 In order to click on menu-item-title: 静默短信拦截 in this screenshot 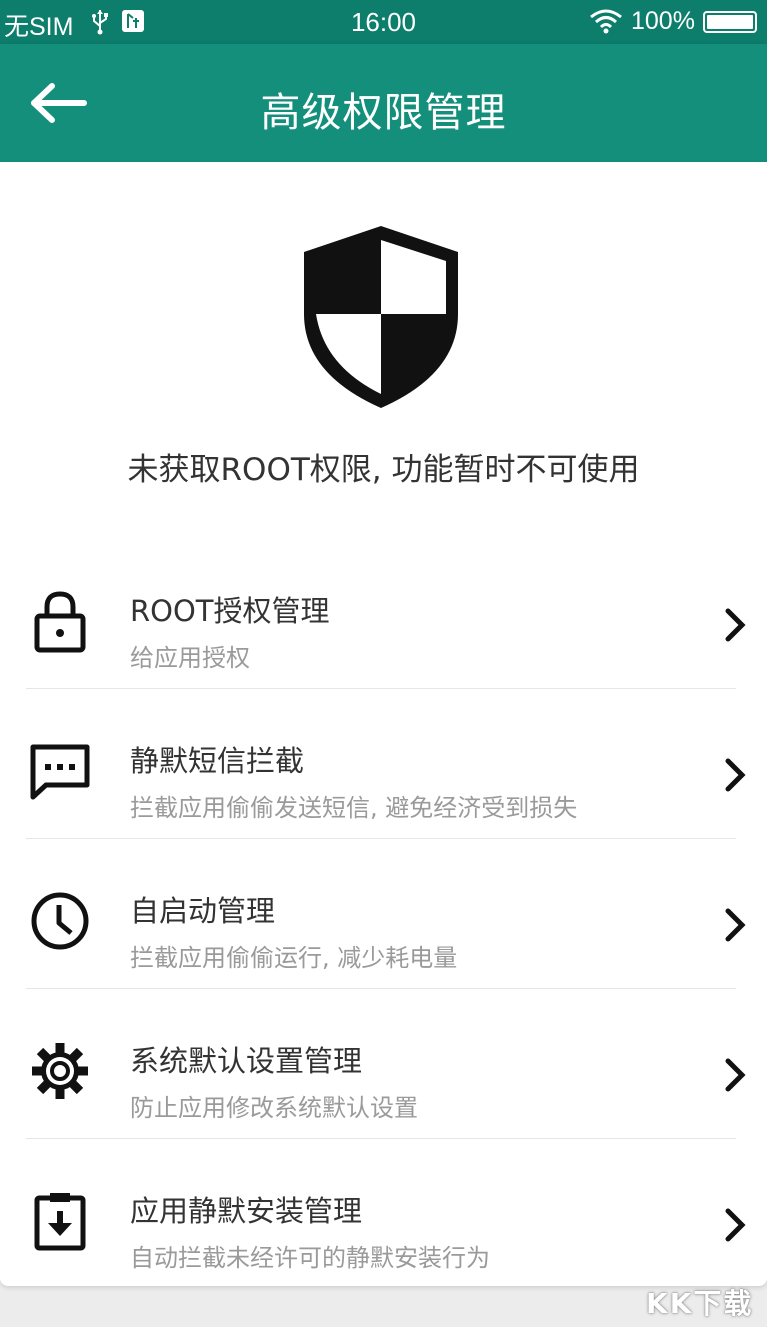, I will do `click(217, 761)`.